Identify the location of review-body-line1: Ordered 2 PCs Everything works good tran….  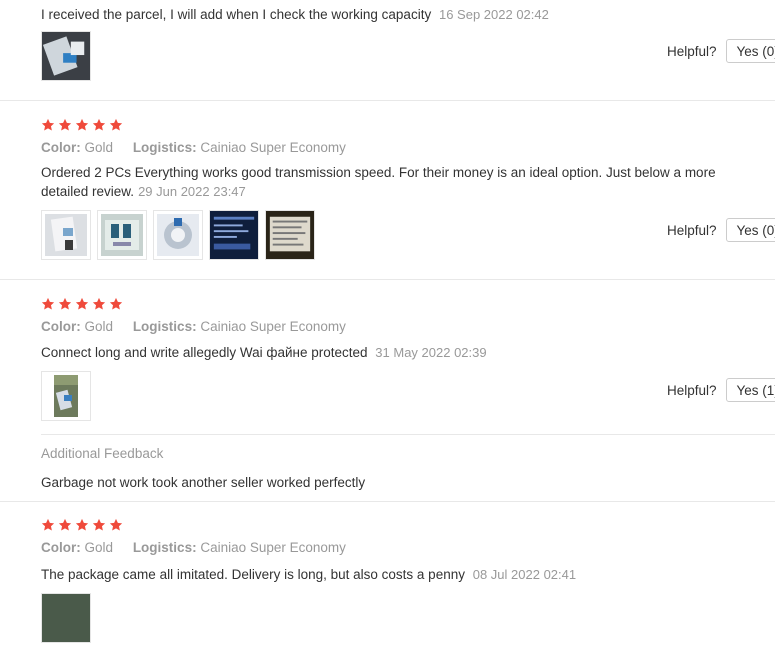
(378, 172).